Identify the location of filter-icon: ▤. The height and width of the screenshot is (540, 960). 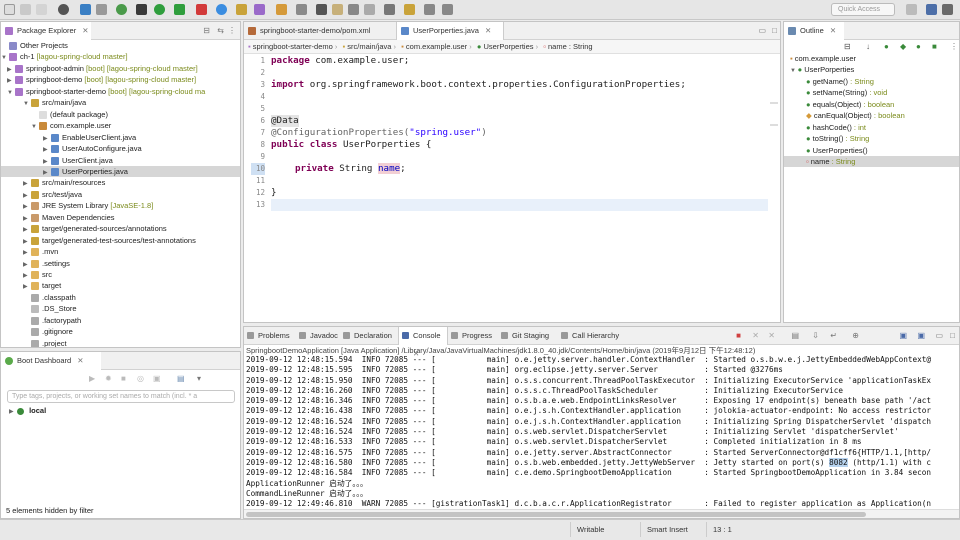
(181, 378).